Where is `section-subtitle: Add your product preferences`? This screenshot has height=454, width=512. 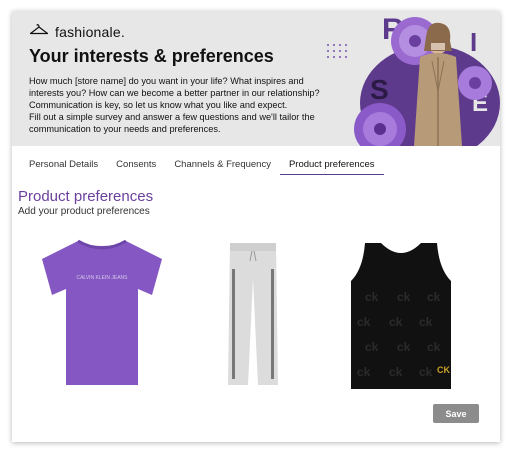 section-subtitle: Add your product preferences is located at coordinates (84, 211).